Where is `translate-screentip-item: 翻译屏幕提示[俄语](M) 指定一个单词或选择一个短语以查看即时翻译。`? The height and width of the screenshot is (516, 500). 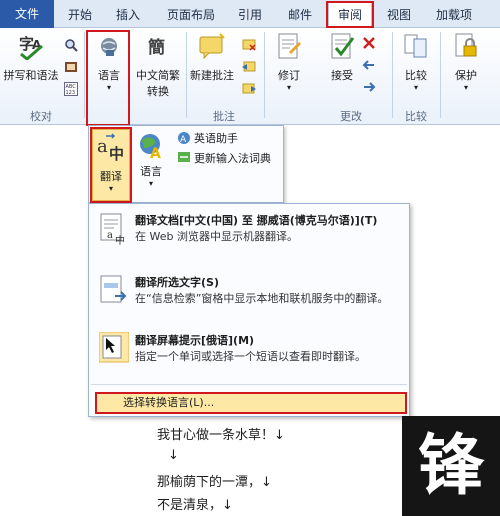 translate-screentip-item: 翻译屏幕提示[俄语](M) 指定一个单词或选择一个短语以查看即时翻译。 is located at coordinates (251, 352).